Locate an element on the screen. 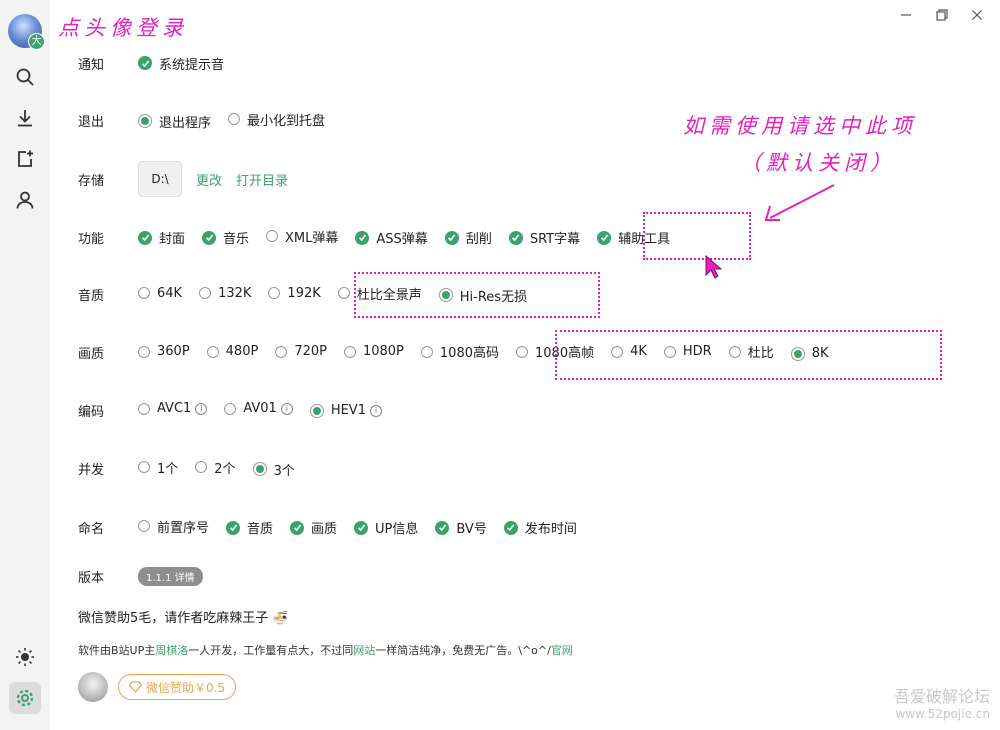 The height and width of the screenshot is (730, 1000). sidebar-search is located at coordinates (25, 77).